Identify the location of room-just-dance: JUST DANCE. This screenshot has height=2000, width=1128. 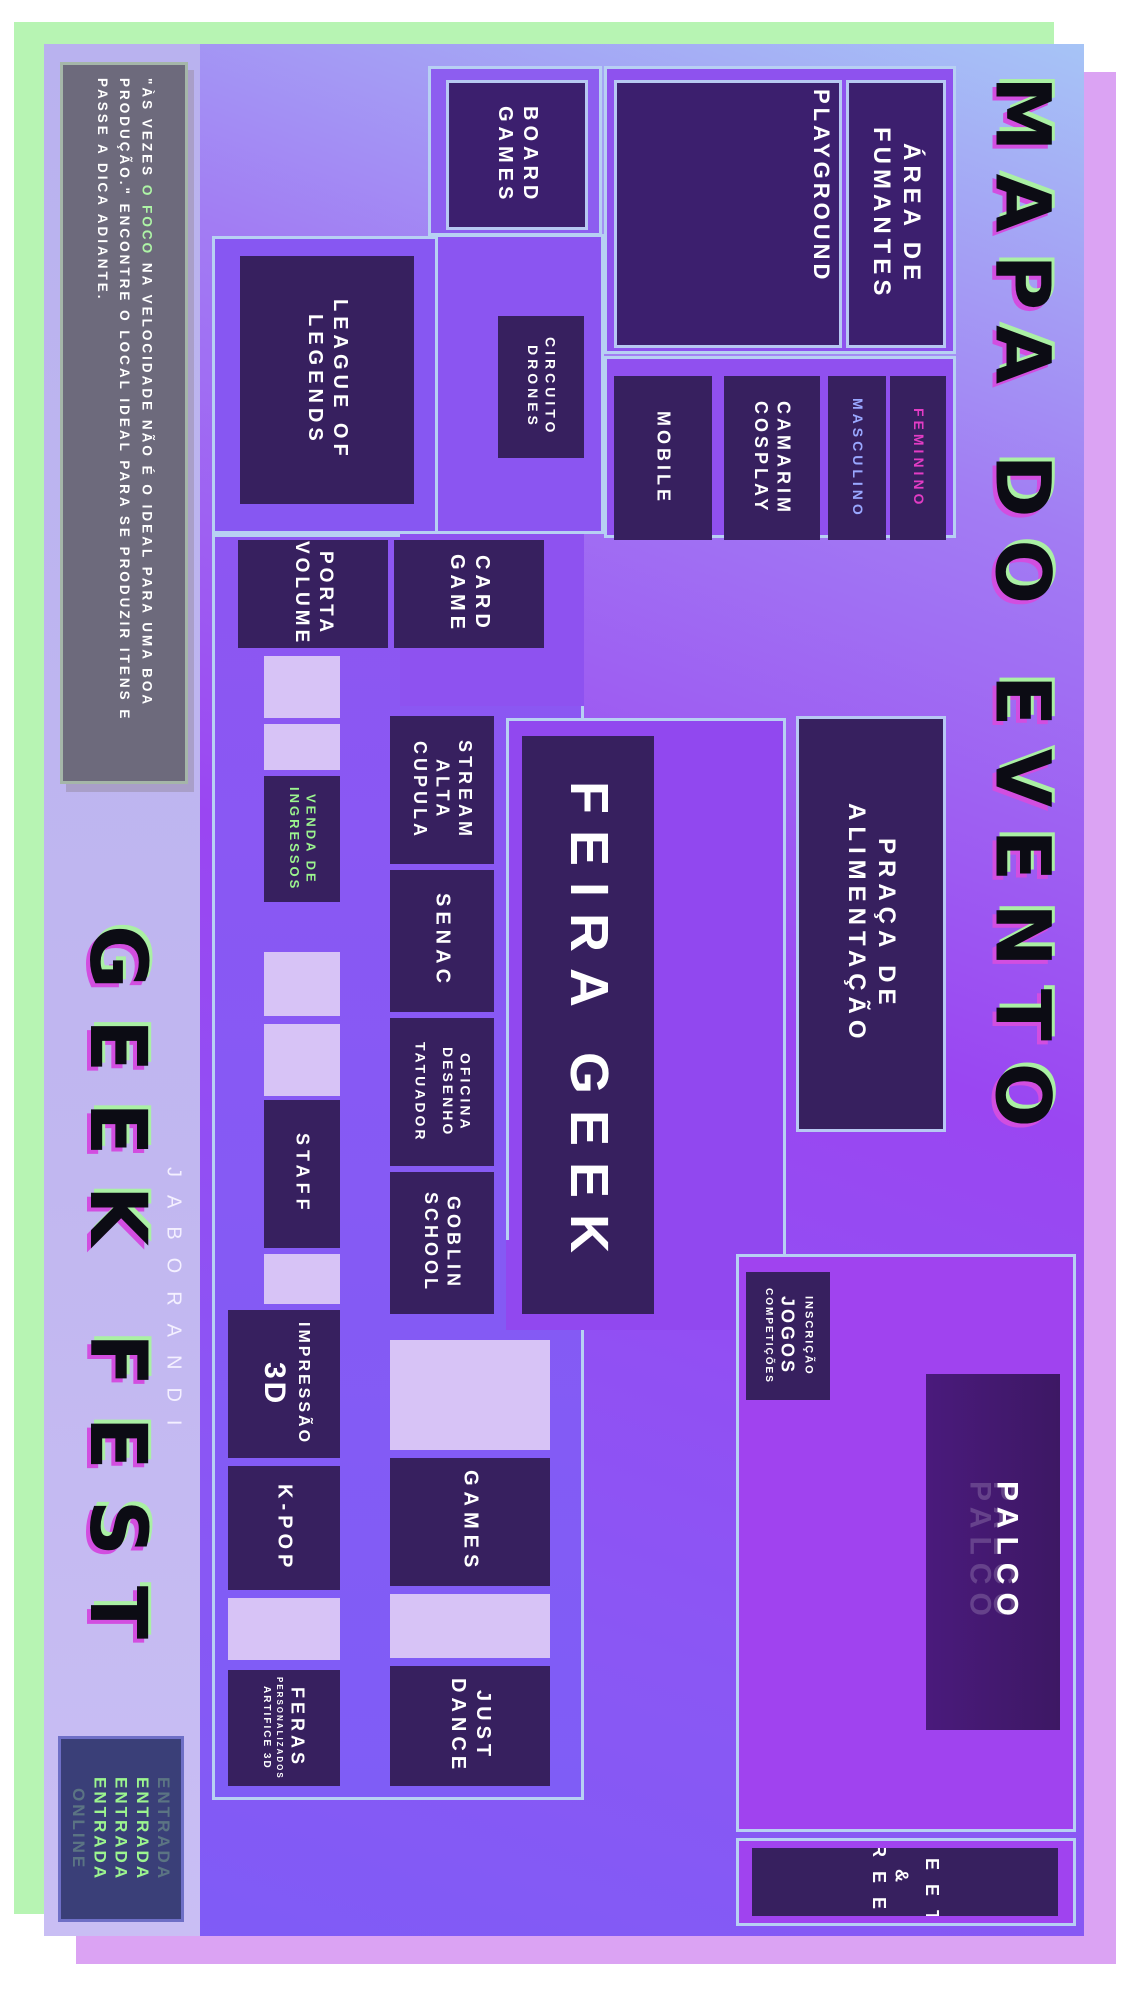
(470, 1726).